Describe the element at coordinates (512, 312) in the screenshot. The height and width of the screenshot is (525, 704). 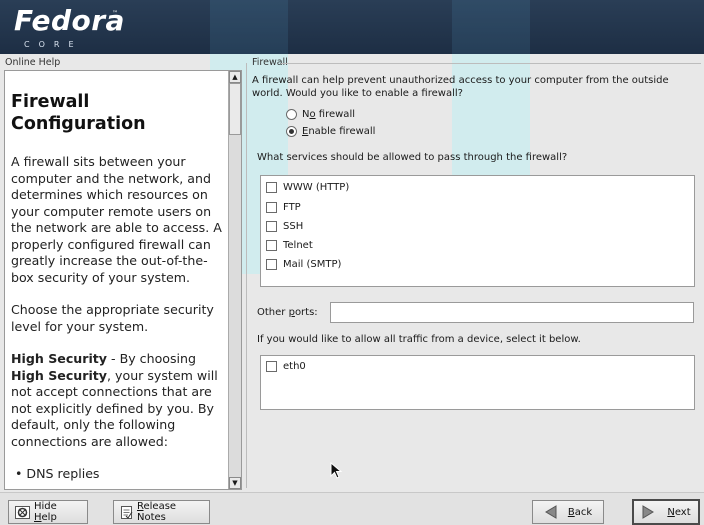
I see `other-ports-input` at that location.